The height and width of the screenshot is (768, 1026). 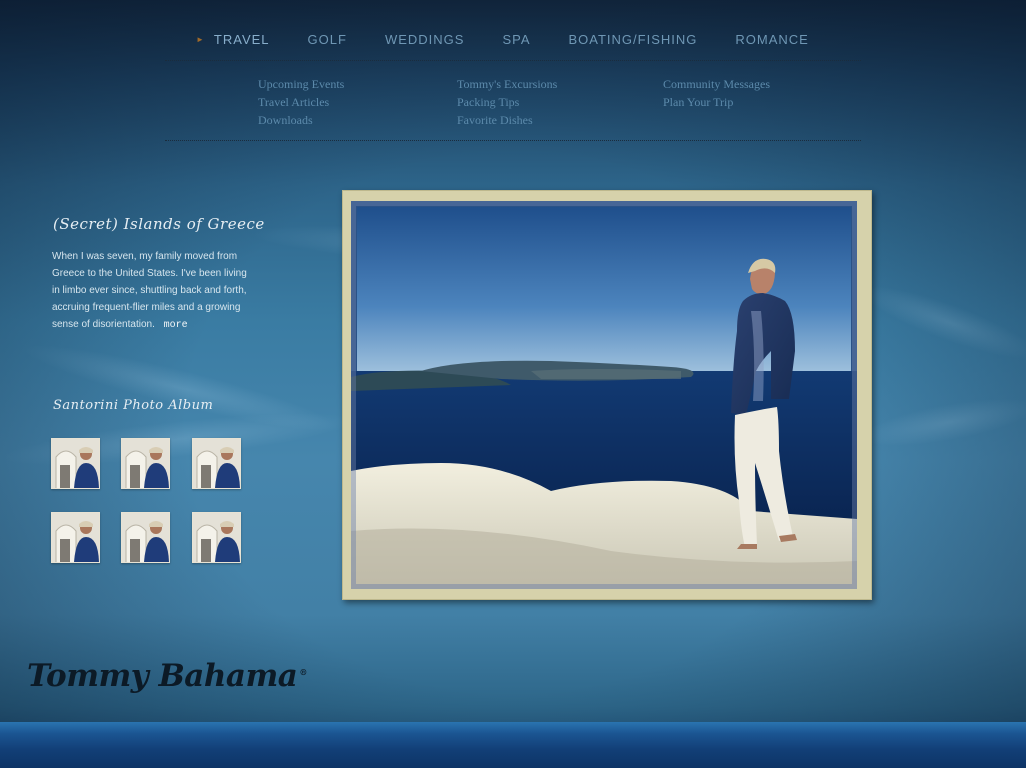 I want to click on tommy-bahama-logo: Tommy Bahama ®, so click(x=167, y=676).